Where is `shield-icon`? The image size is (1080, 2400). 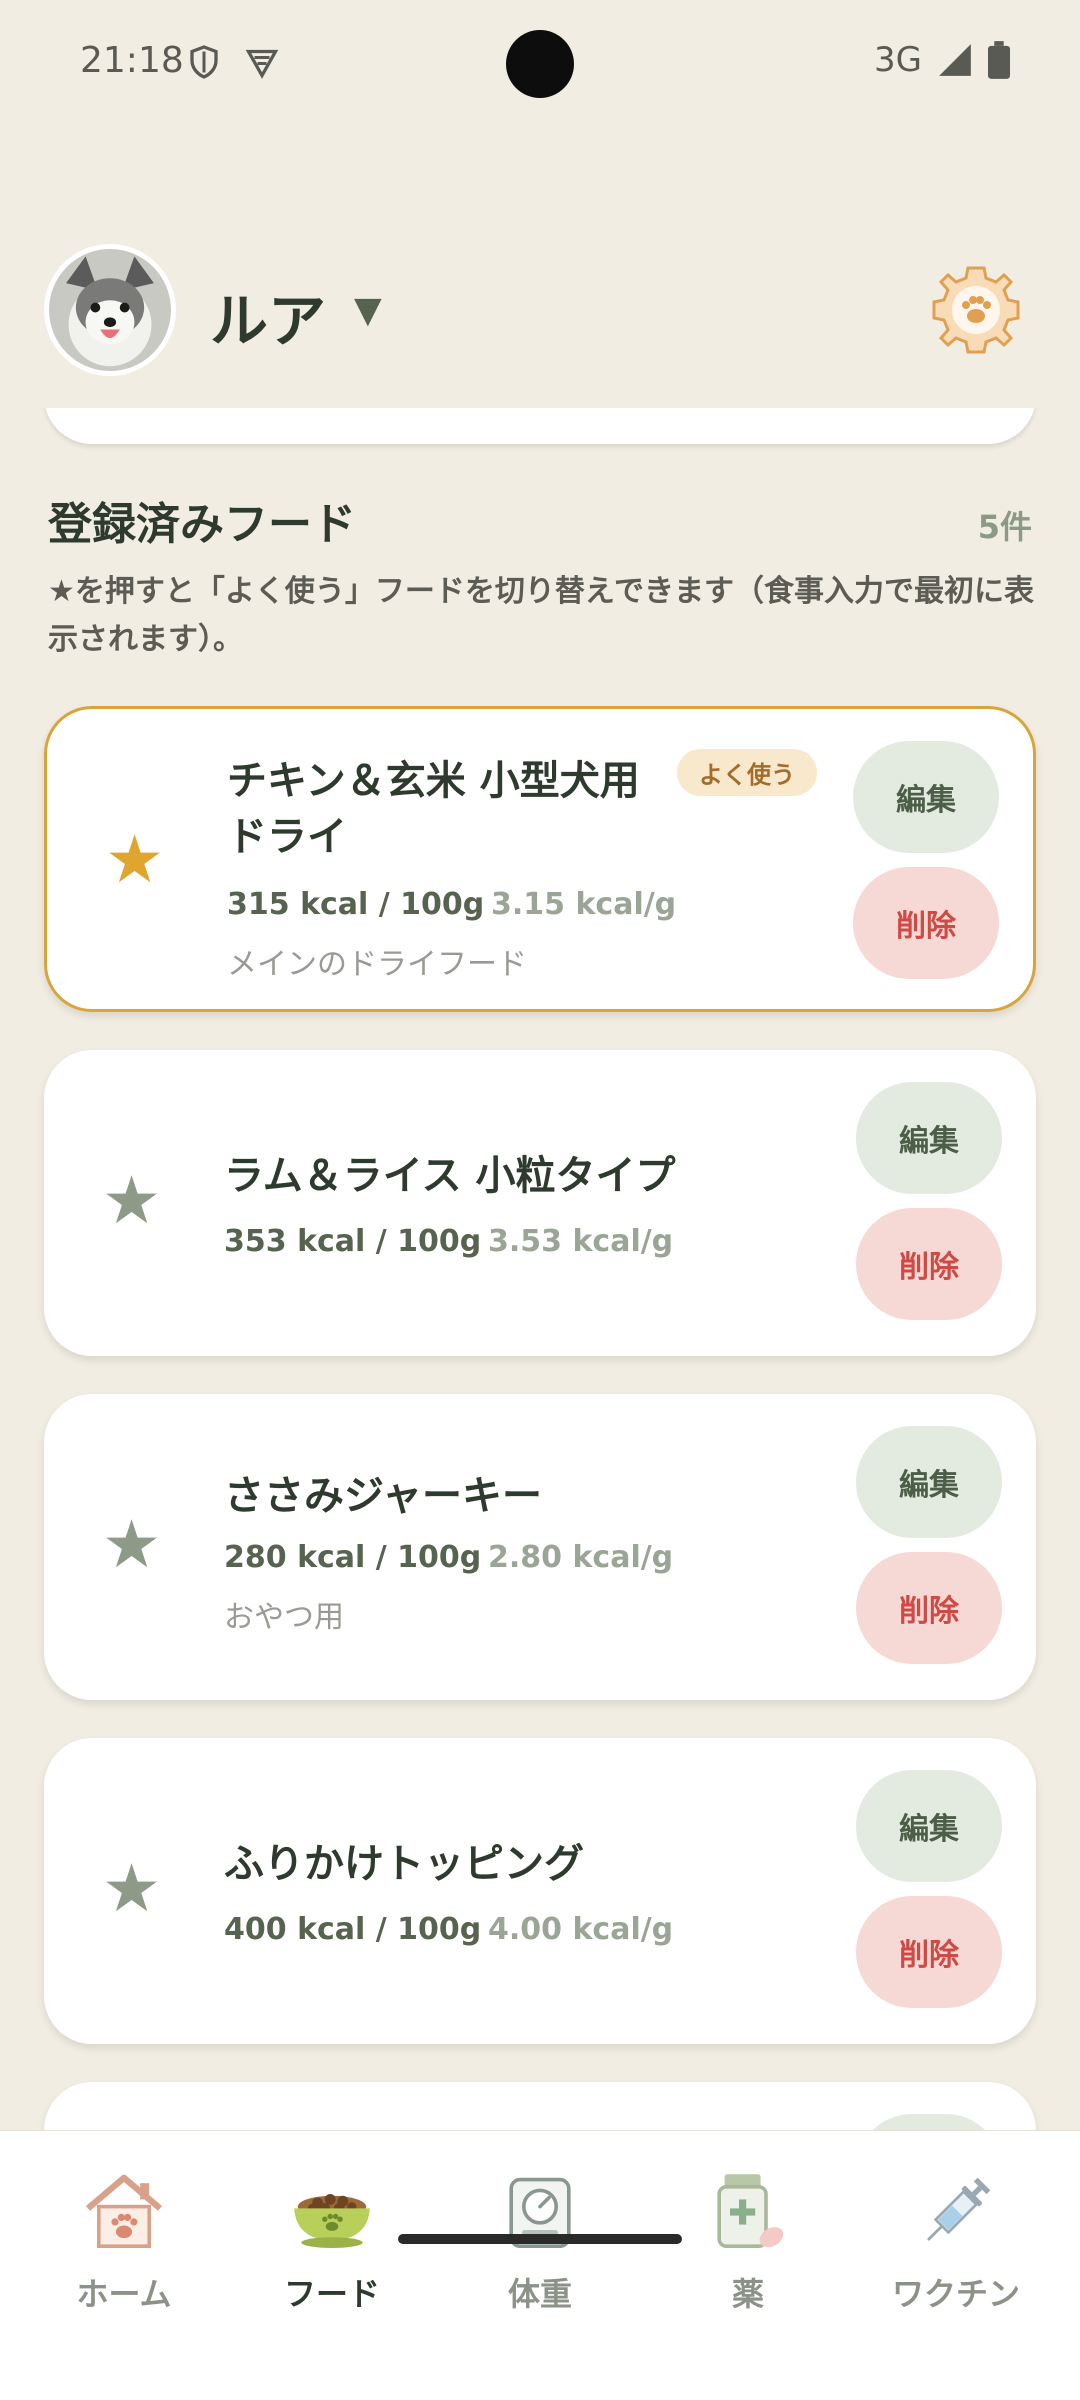 shield-icon is located at coordinates (204, 62).